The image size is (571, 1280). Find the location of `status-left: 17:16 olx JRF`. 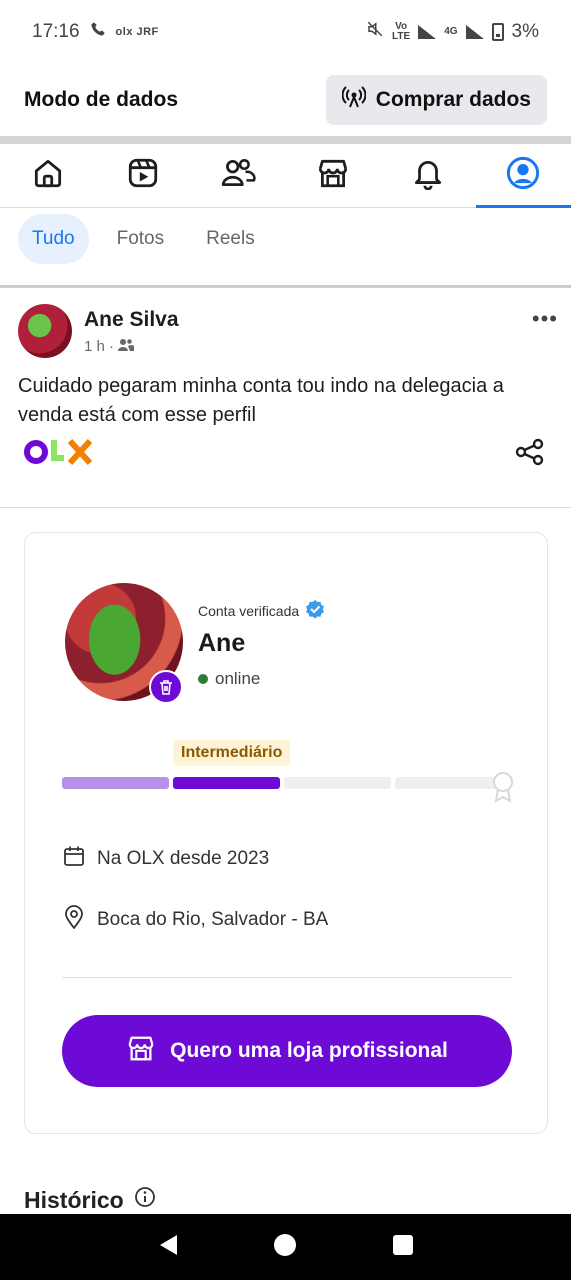

status-left: 17:16 olx JRF is located at coordinates (95, 32).